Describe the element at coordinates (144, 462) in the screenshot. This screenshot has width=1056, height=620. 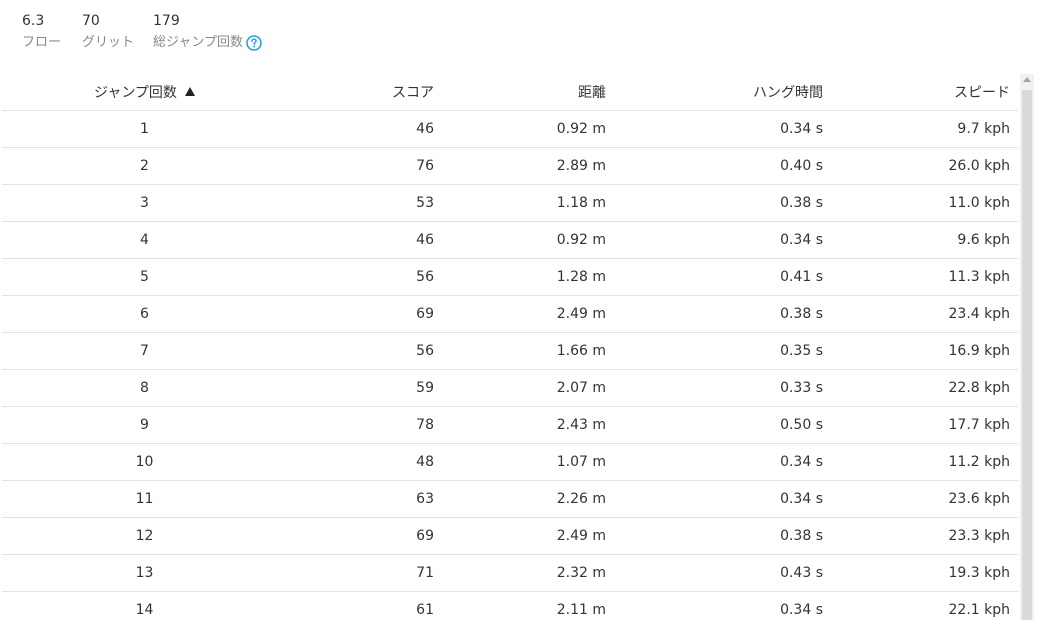
I see `cell-jump-number: 10` at that location.